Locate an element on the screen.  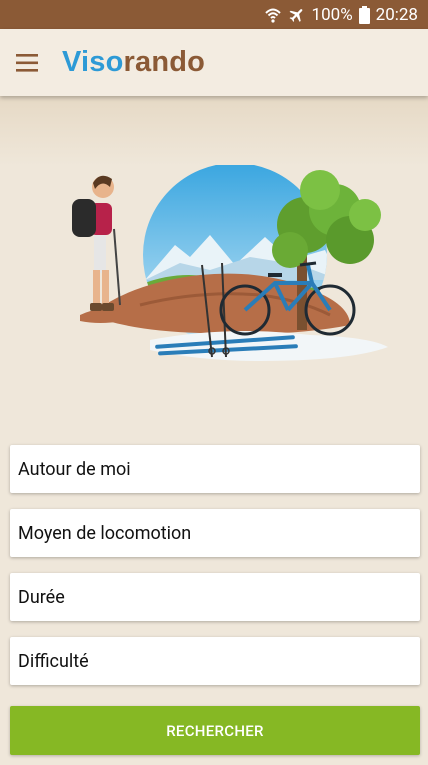
status-bar: 100% 20:28 is located at coordinates (214, 14).